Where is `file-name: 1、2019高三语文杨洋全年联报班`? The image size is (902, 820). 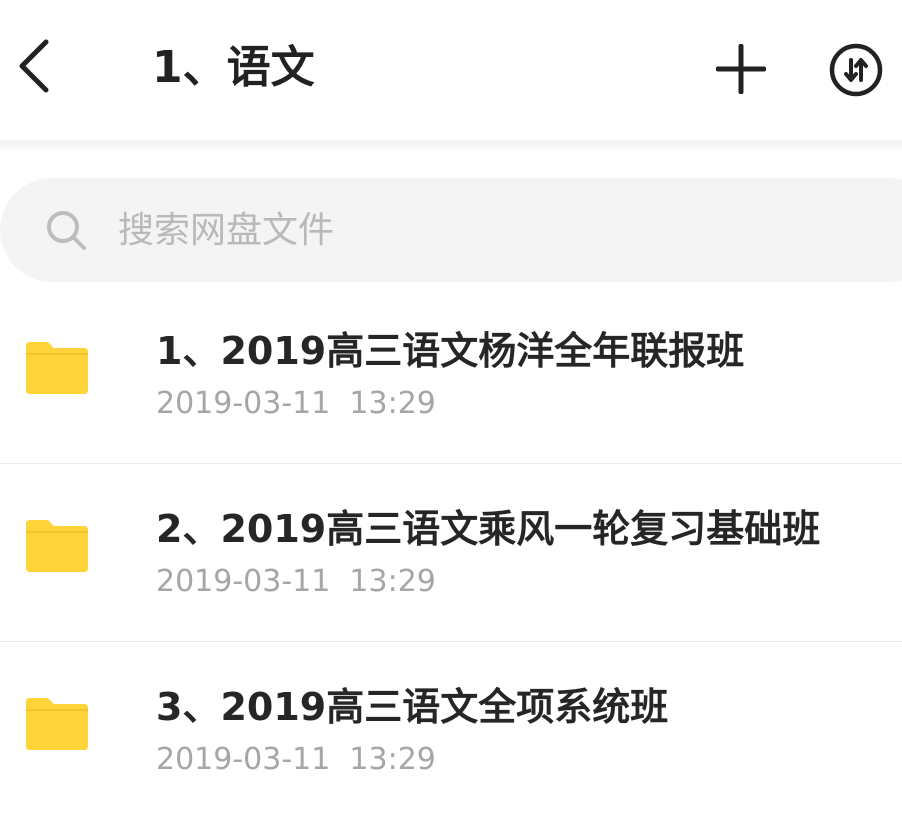
file-name: 1、2019高三语文杨洋全年联报班 is located at coordinates (450, 351).